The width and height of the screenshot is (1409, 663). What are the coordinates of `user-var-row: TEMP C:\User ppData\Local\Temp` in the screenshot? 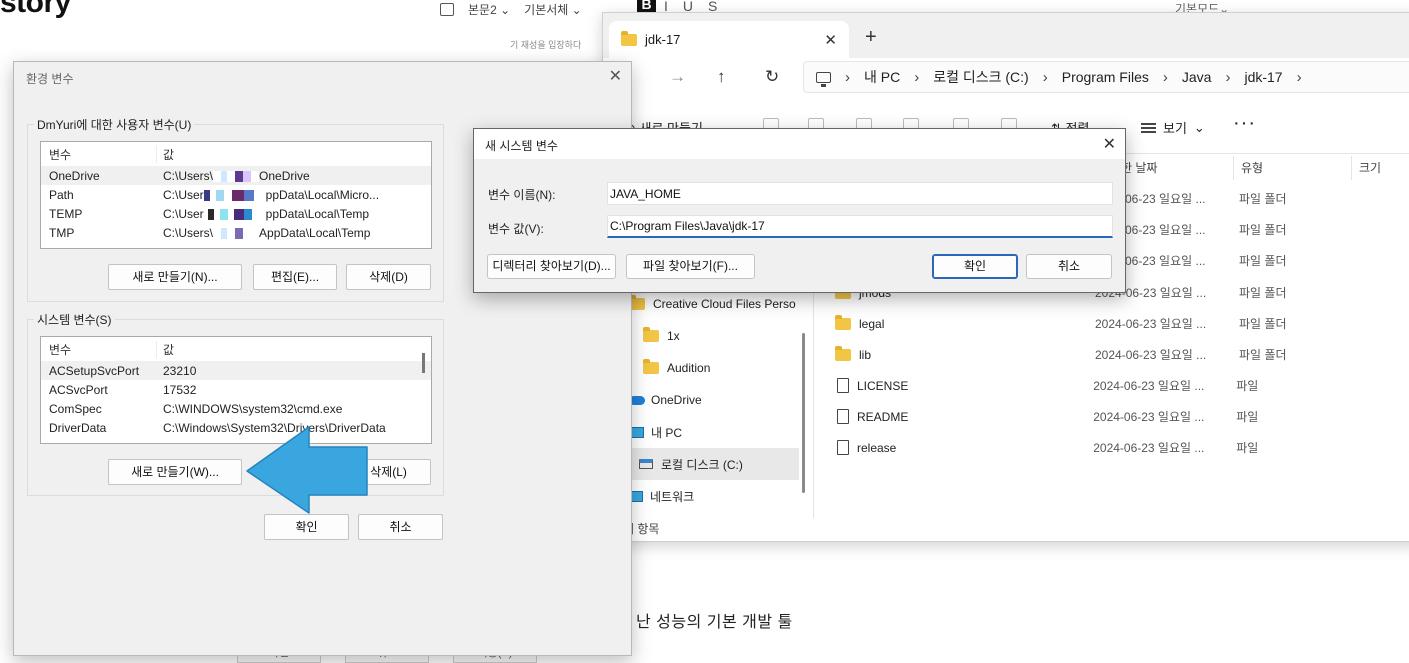 It's located at (236, 213).